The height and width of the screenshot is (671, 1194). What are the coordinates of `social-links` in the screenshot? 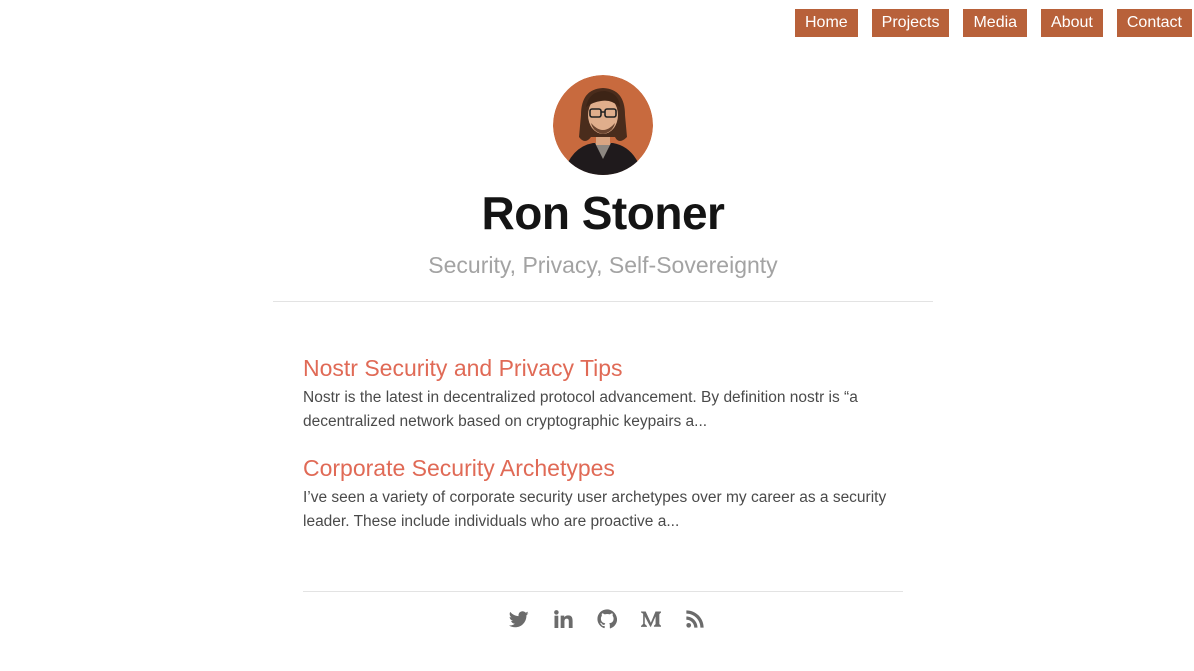 It's located at (597, 619).